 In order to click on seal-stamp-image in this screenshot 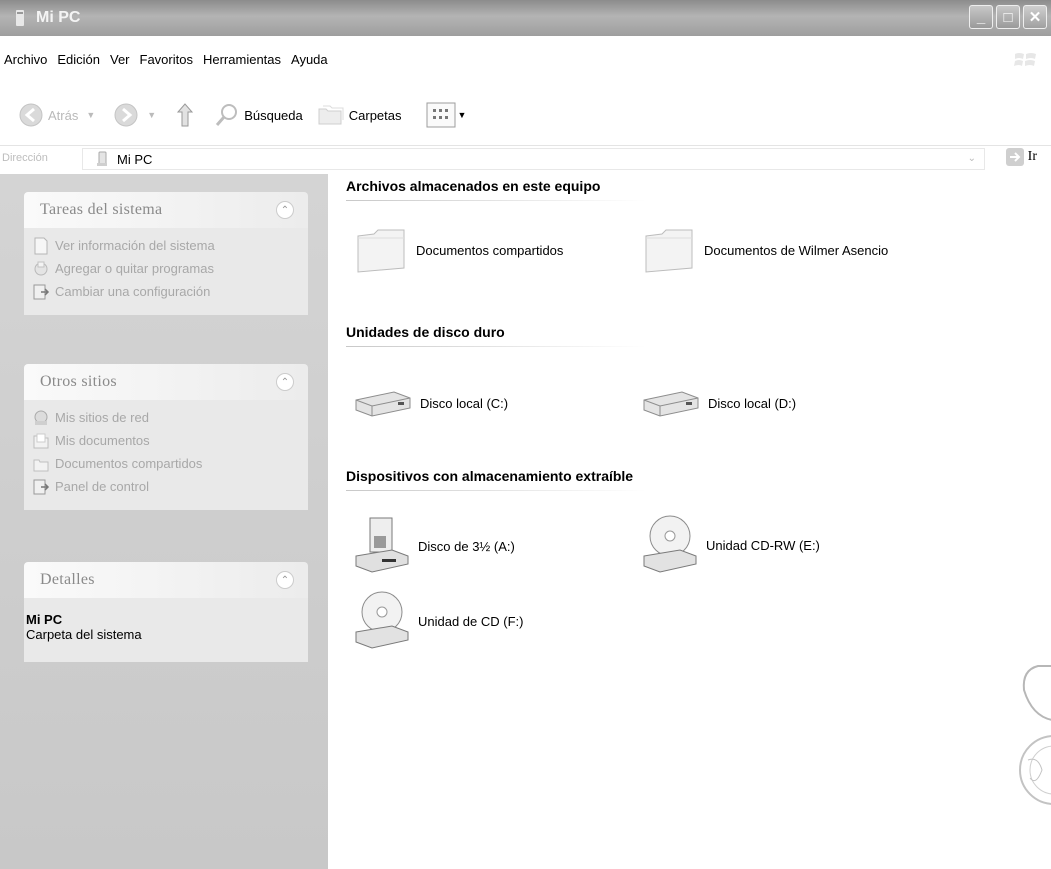, I will do `click(1035, 735)`.